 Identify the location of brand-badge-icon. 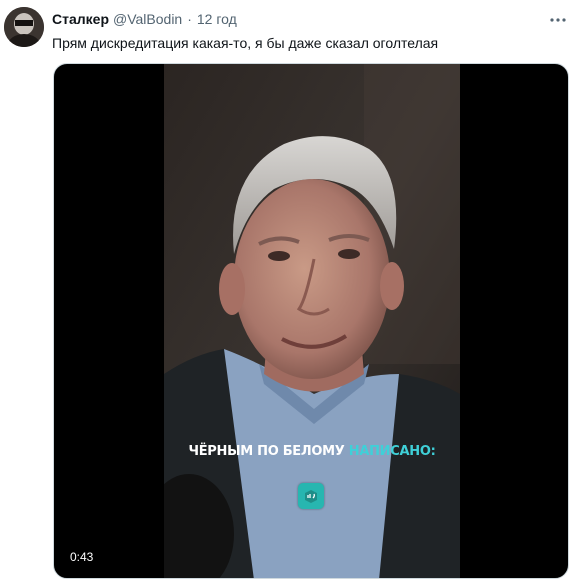
(311, 496).